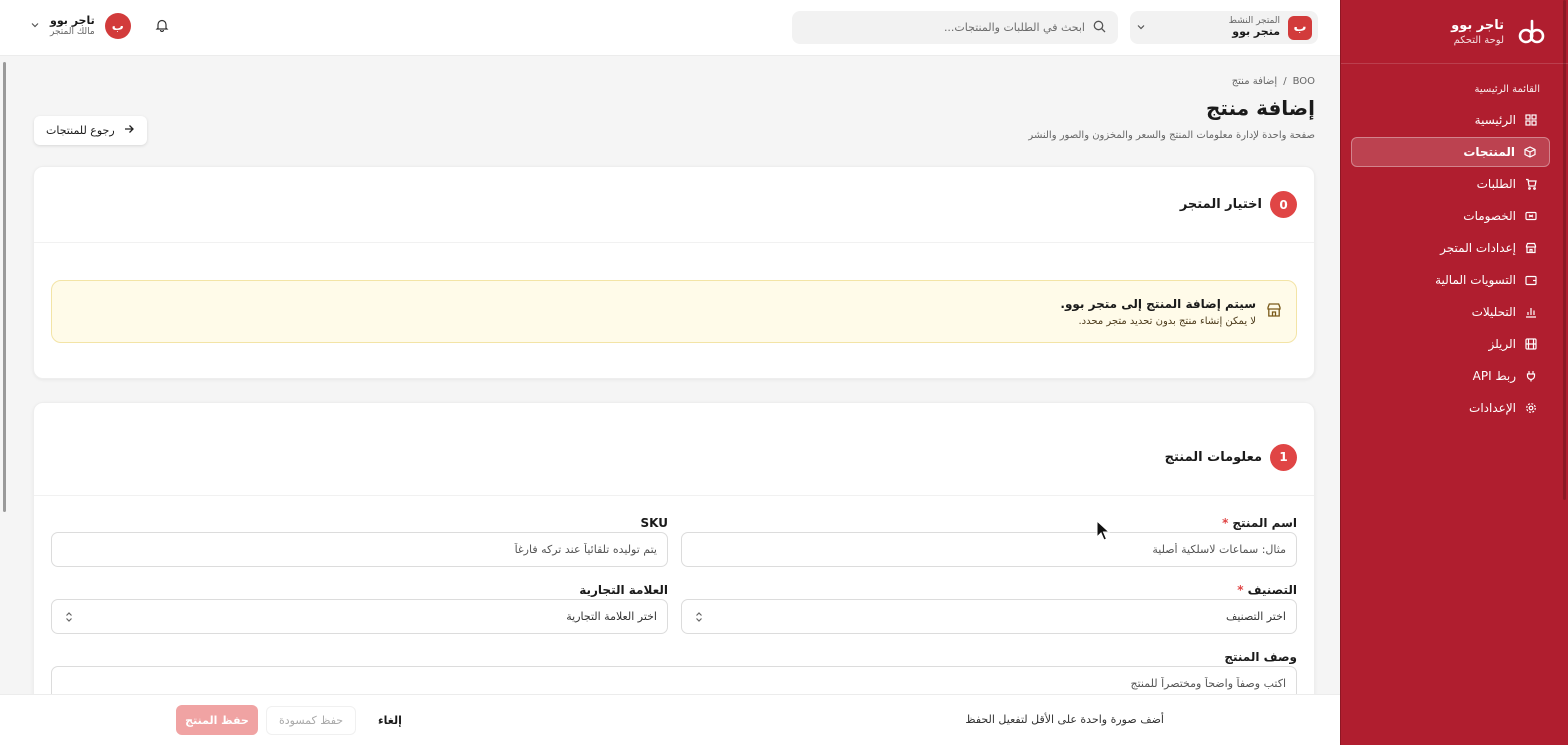  Describe the element at coordinates (1502, 344) in the screenshot. I see `sidebar-item-label: الريلز` at that location.